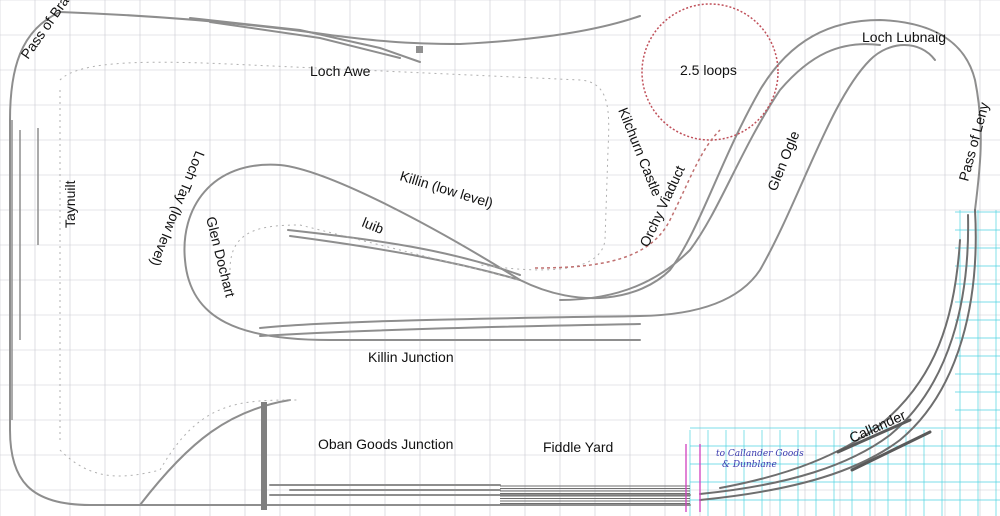 This screenshot has width=1000, height=516. I want to click on loch-awe-marker, so click(419, 49).